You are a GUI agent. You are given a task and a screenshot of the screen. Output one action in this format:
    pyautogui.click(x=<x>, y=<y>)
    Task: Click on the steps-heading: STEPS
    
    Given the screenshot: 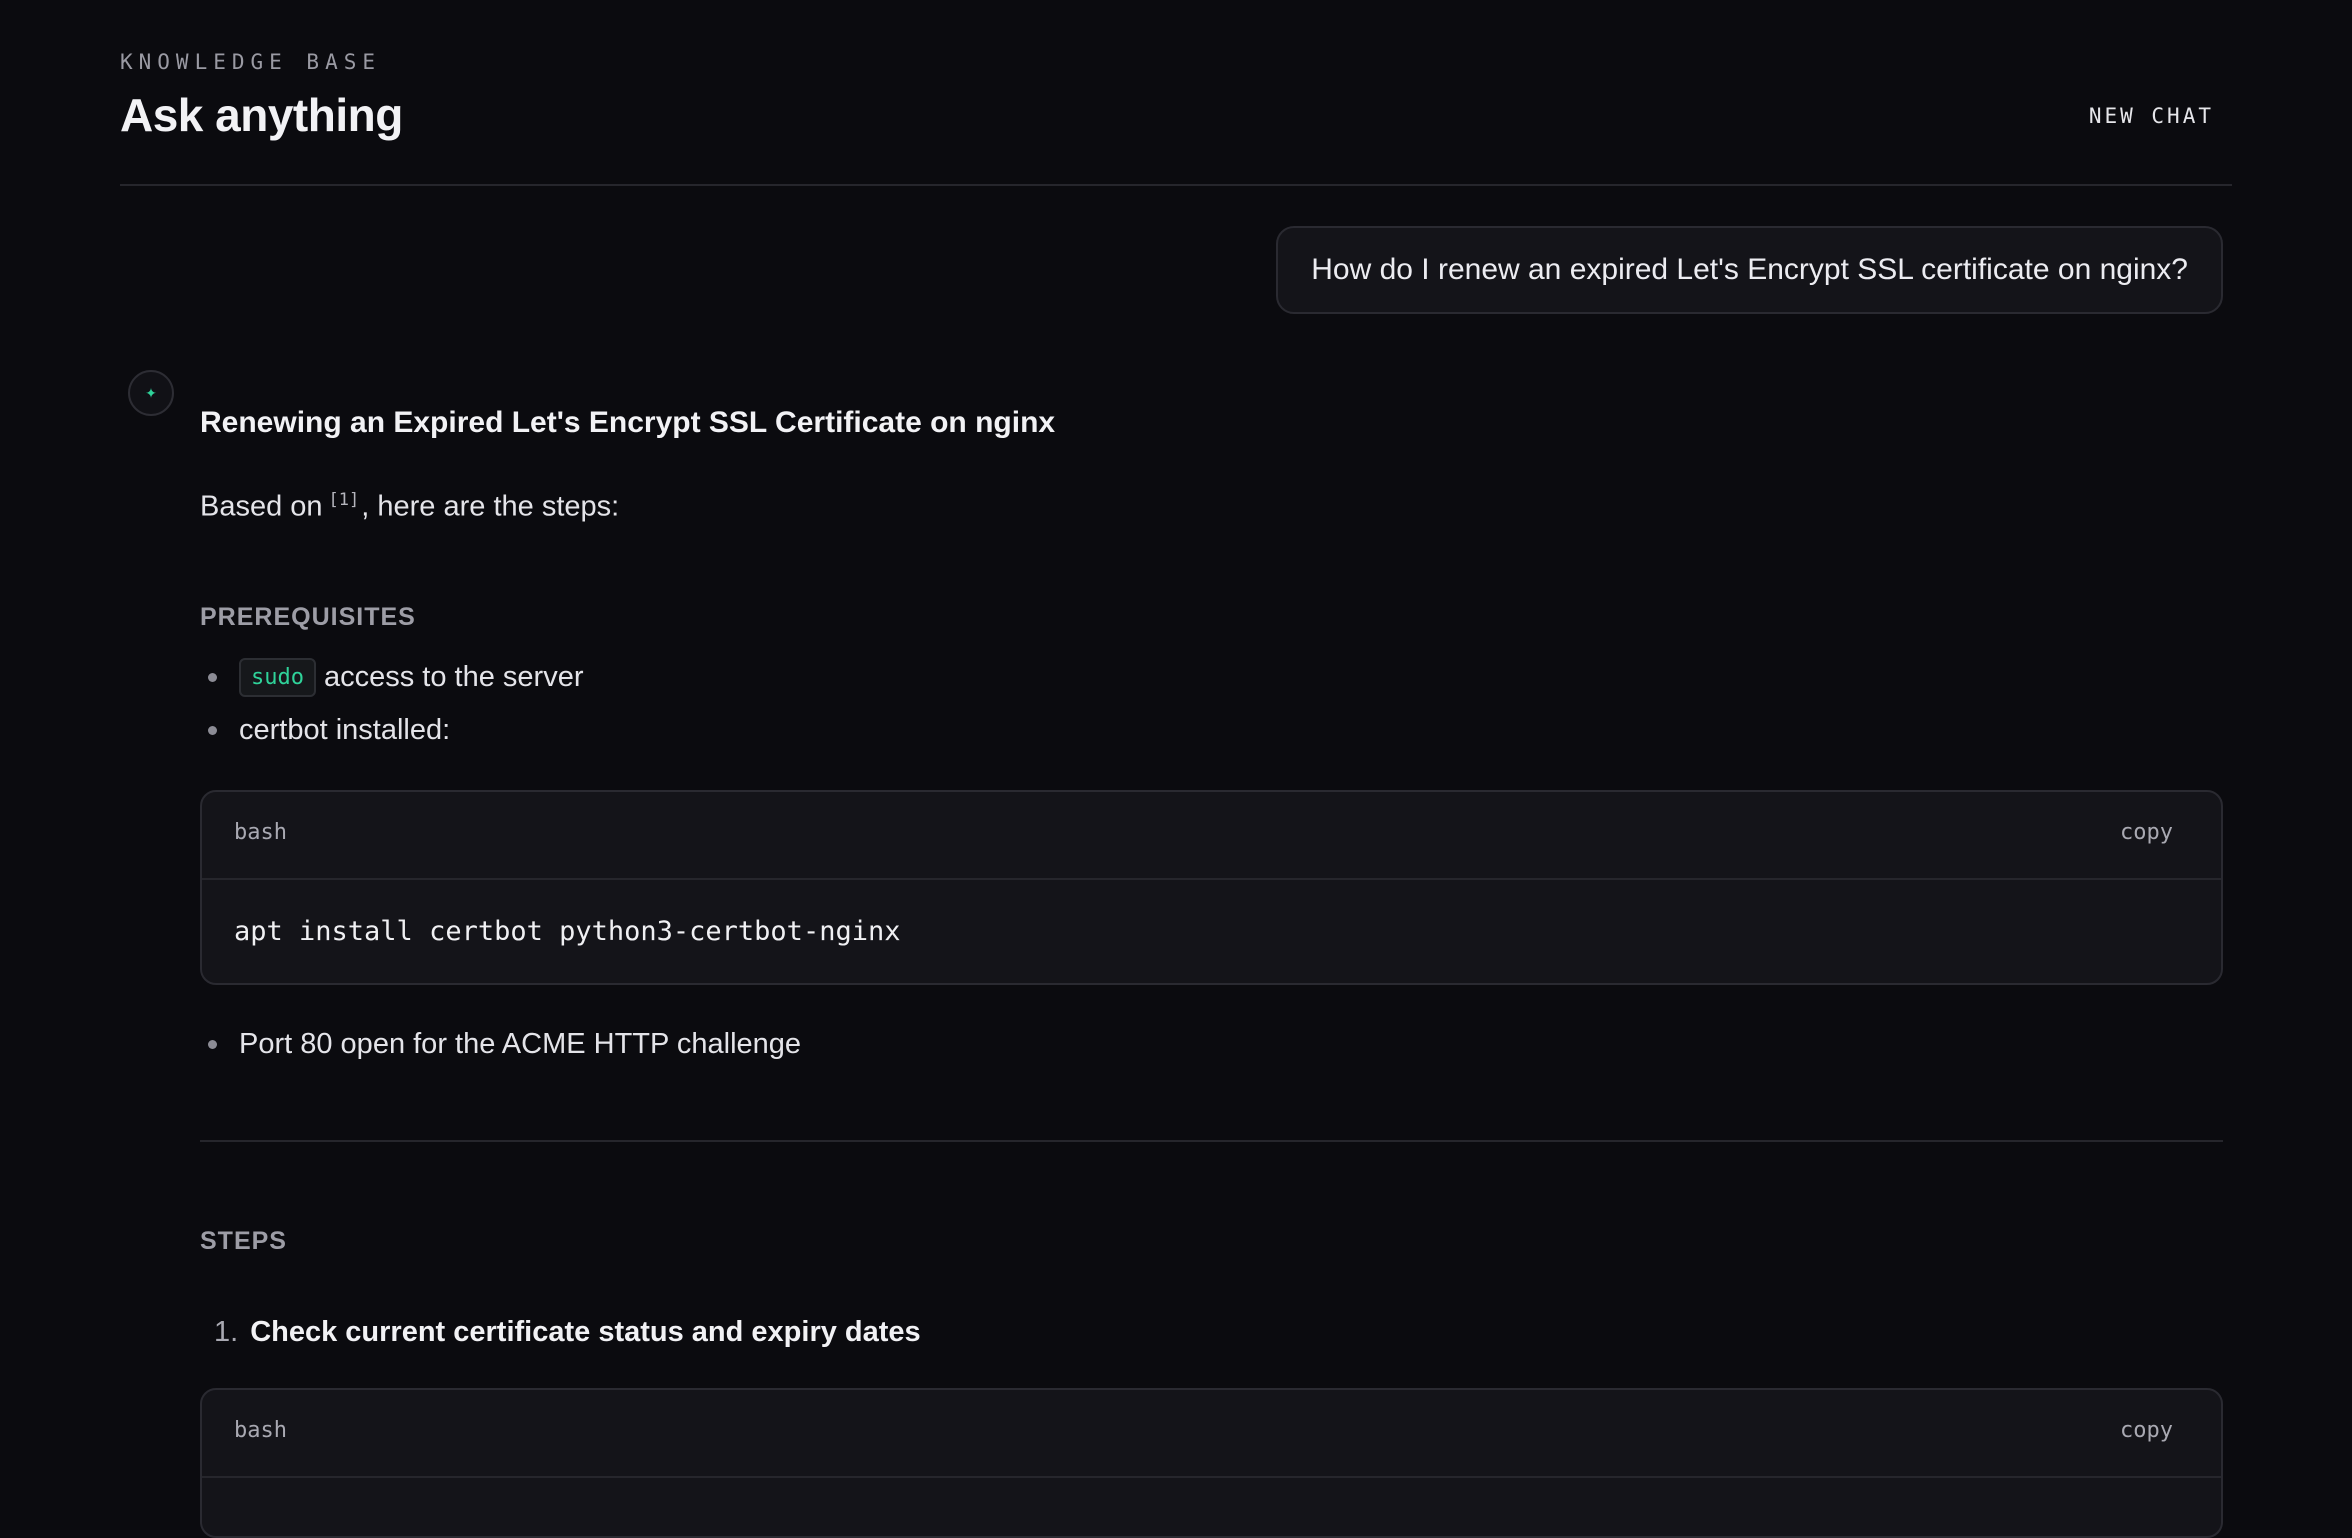 What is the action you would take?
    pyautogui.click(x=243, y=1241)
    